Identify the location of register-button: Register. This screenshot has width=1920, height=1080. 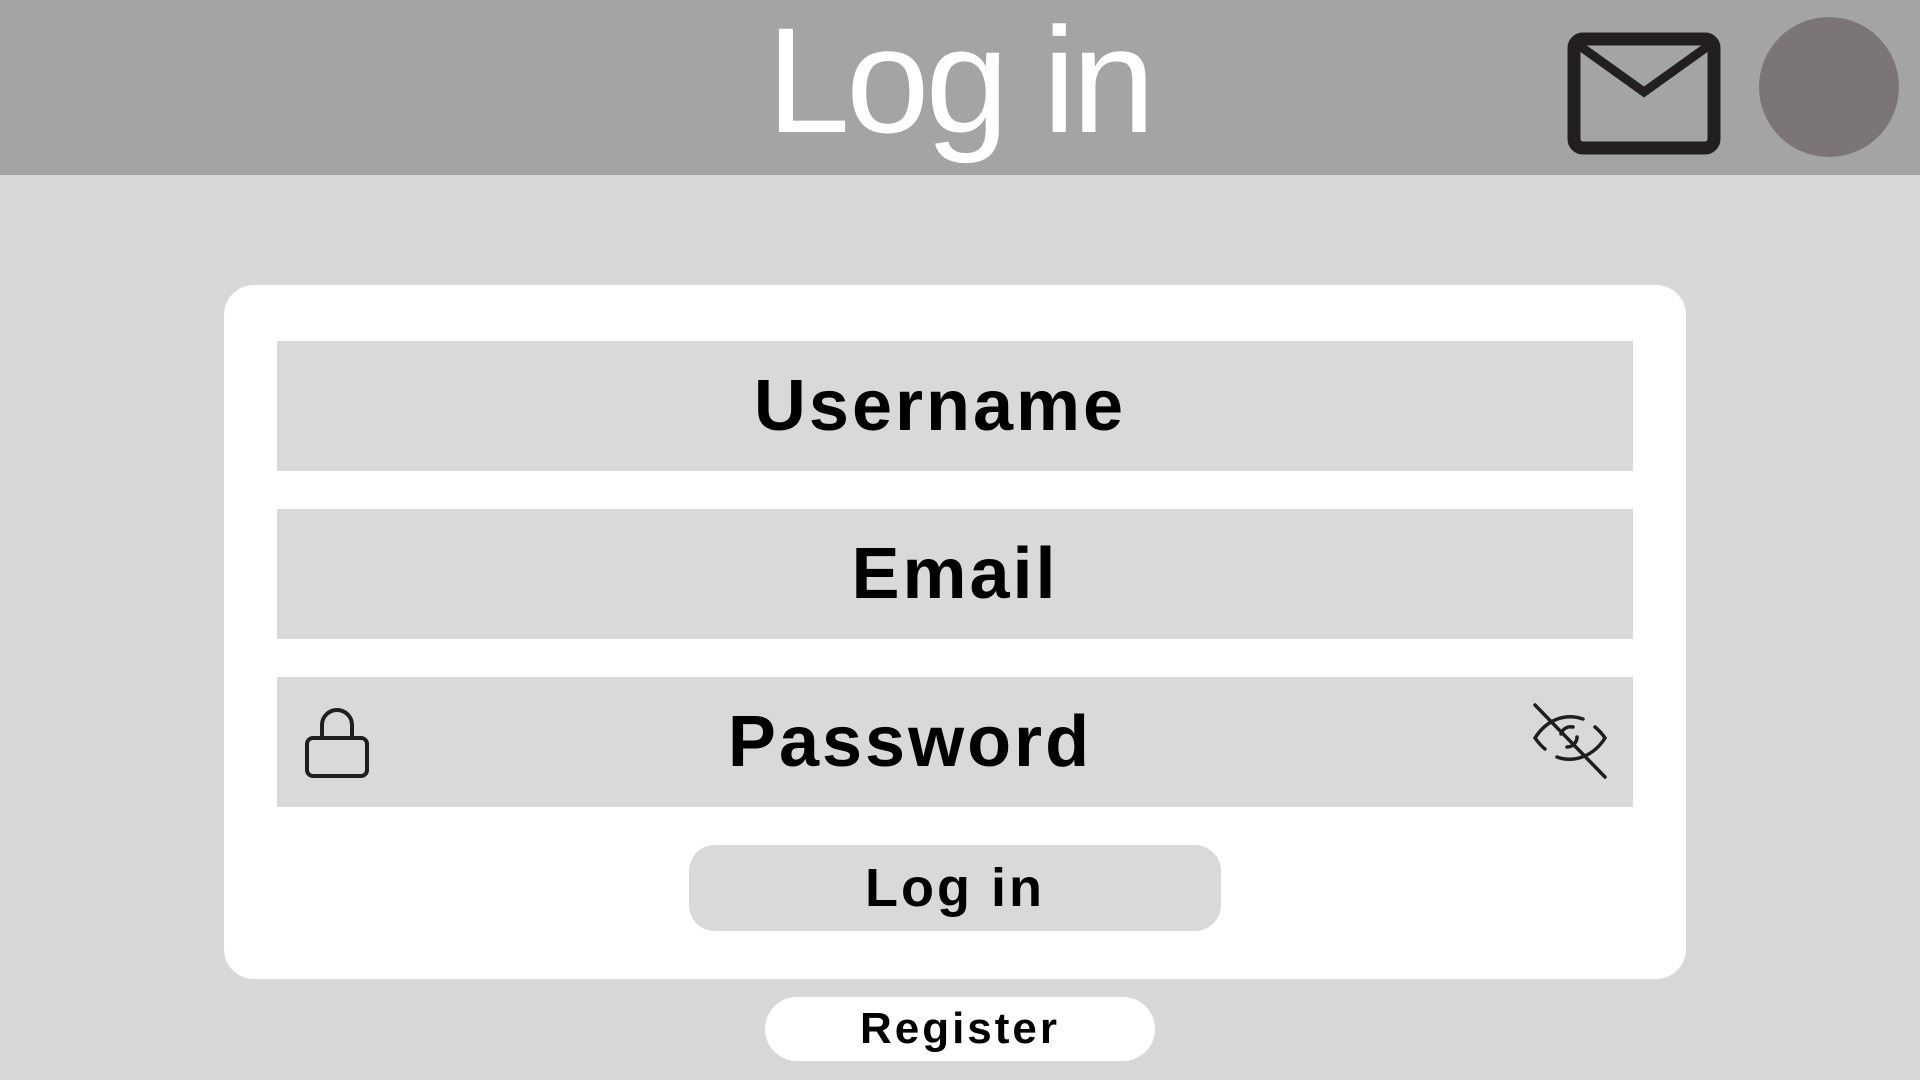
(960, 1029).